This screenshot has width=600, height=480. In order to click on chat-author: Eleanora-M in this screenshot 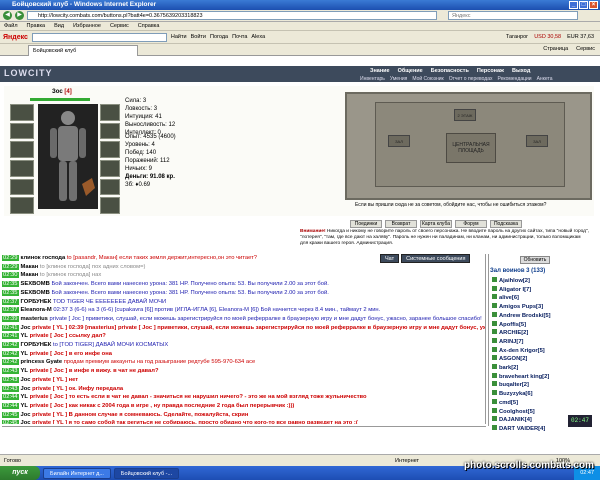, I will do `click(36, 310)`.